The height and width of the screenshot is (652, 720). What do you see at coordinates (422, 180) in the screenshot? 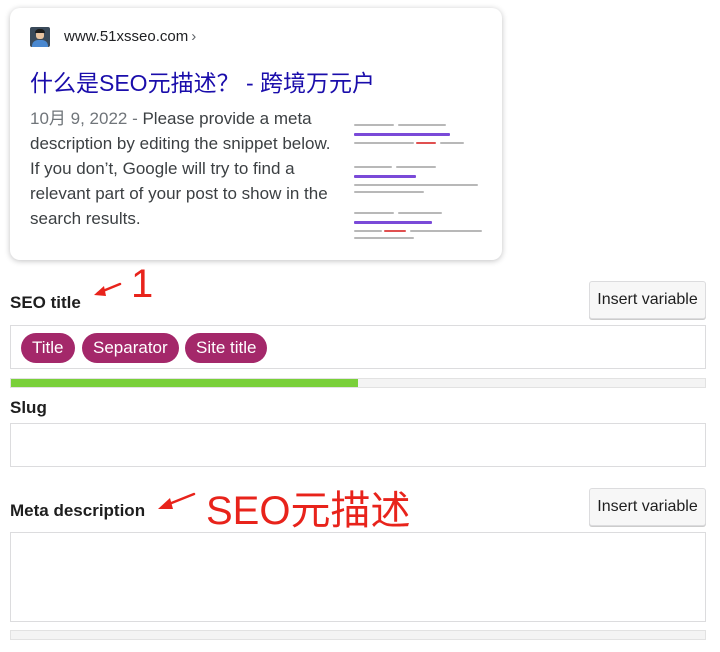
I see `preview-thumbnail-image` at bounding box center [422, 180].